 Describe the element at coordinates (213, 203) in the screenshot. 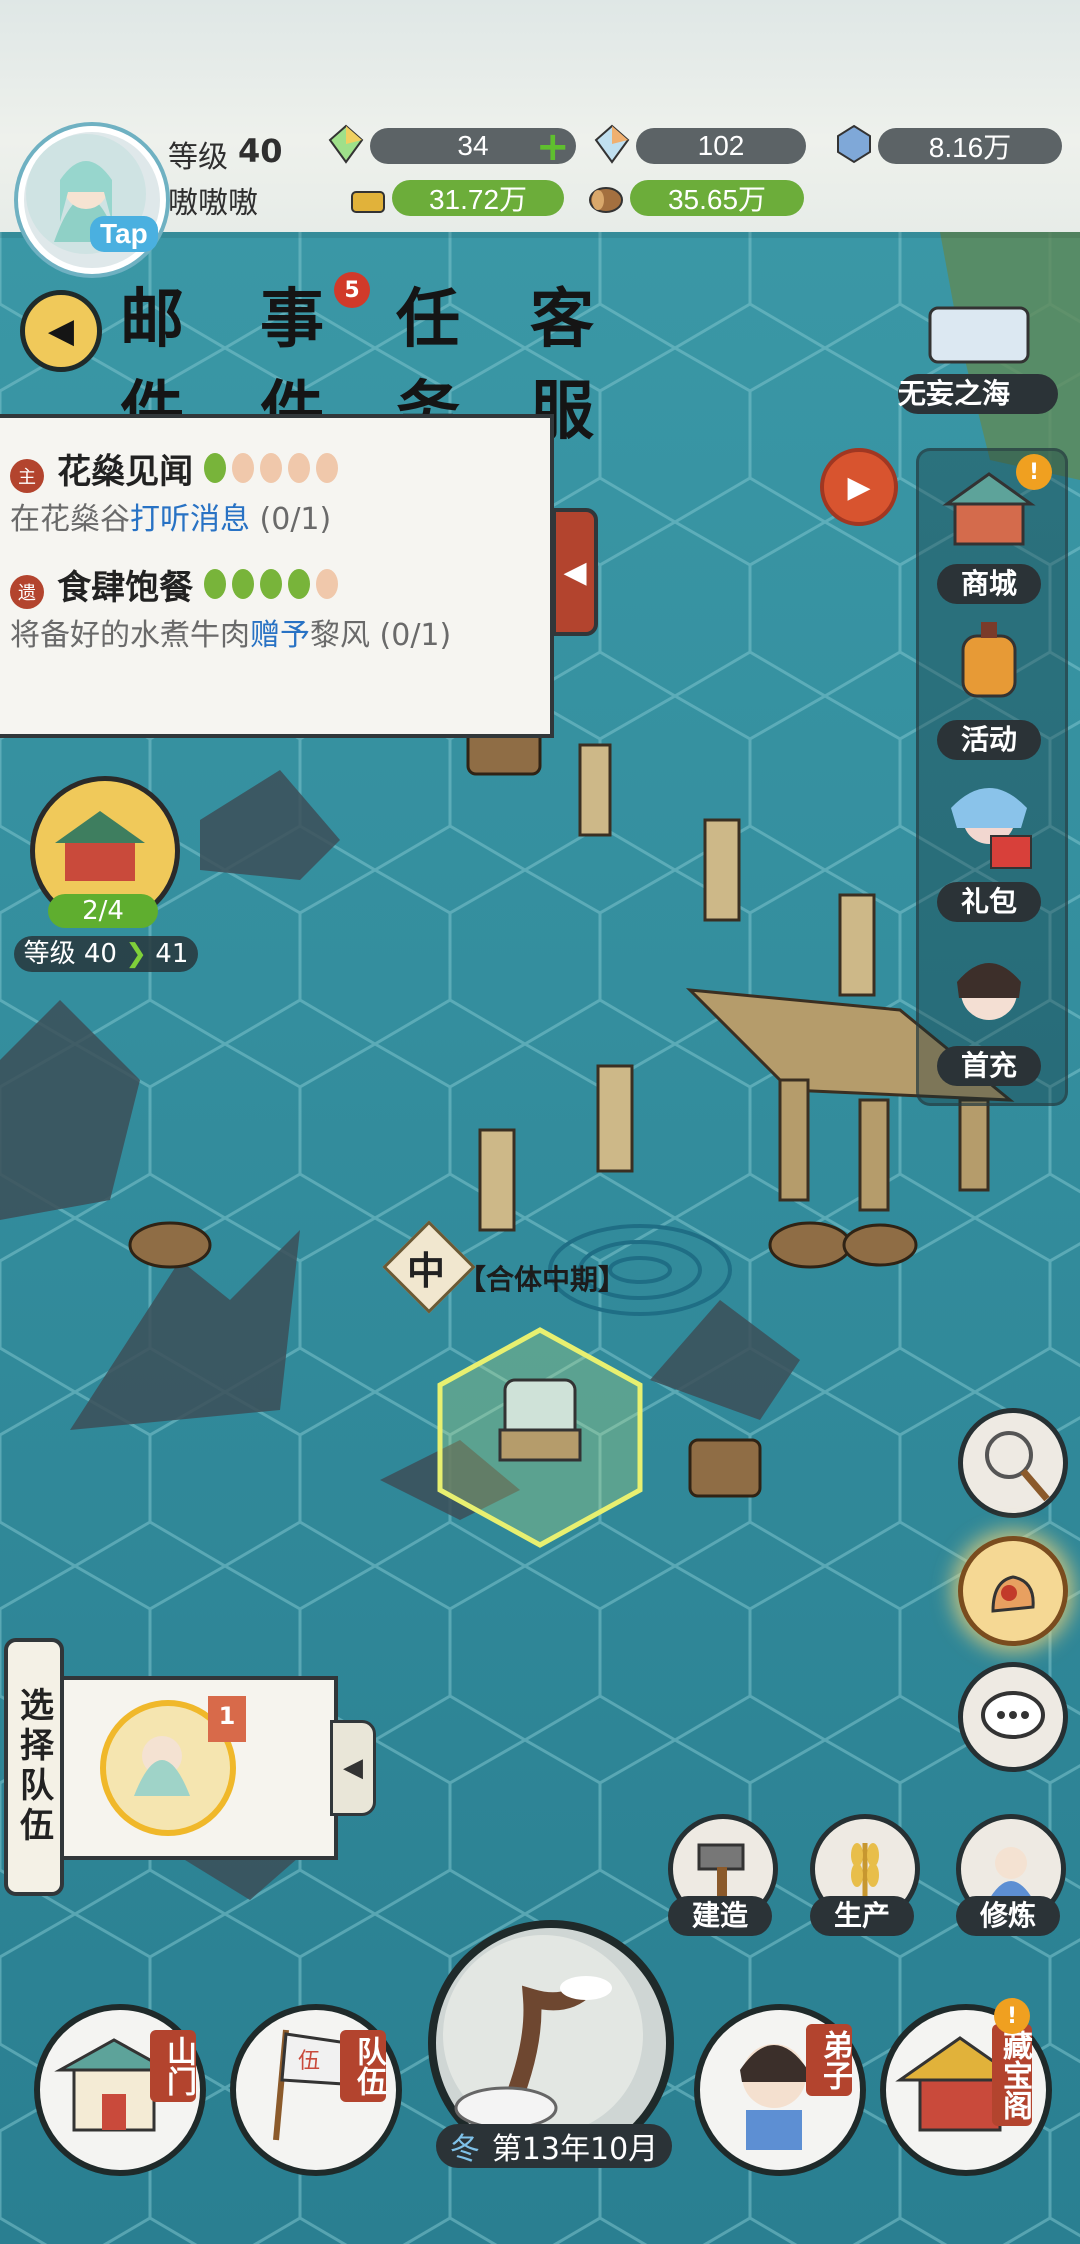

I see `player-name: 嗷嗷嗷` at that location.